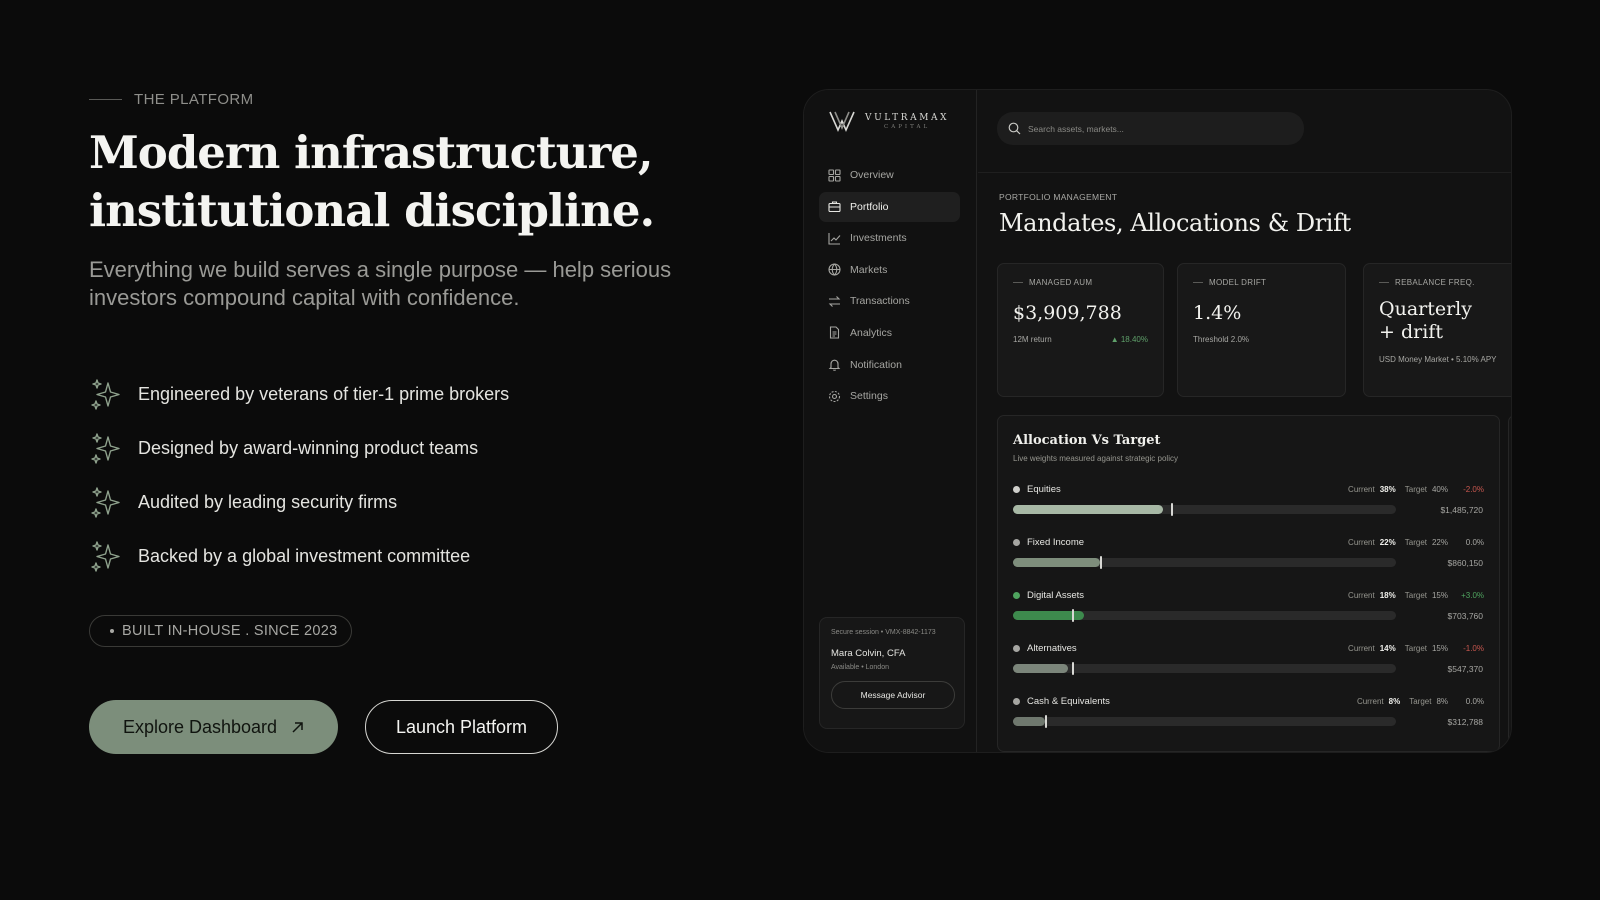  I want to click on sidebar-item-analytics: Analytics, so click(889, 333).